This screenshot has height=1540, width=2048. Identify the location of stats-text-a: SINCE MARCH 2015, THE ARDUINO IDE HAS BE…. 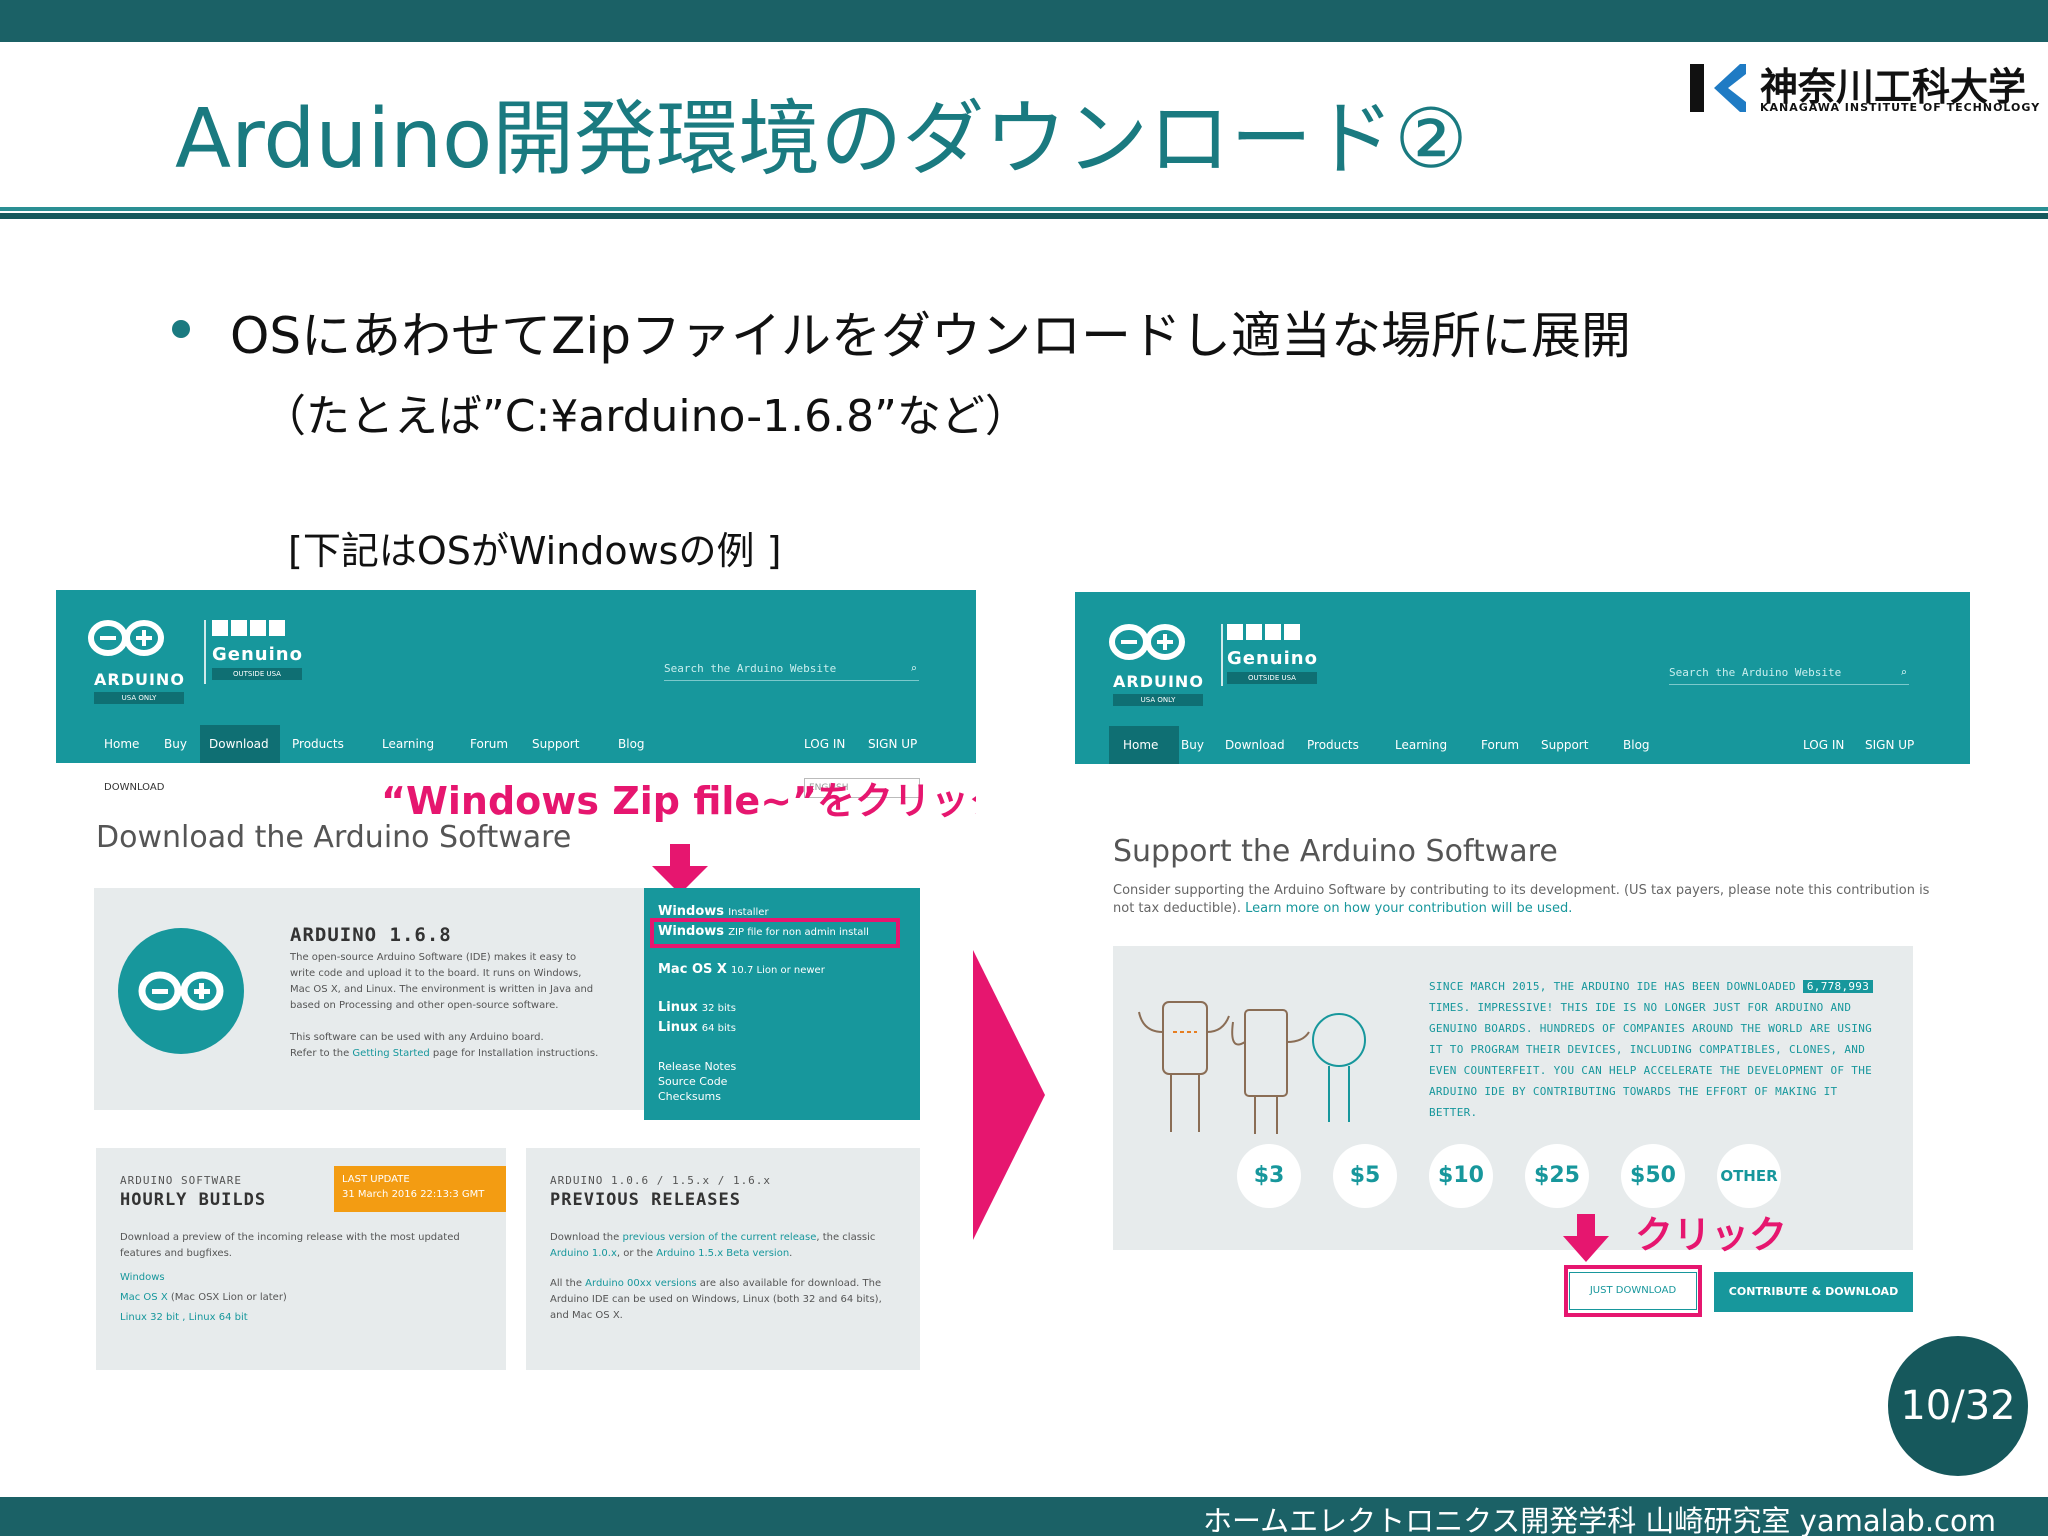
(1612, 986).